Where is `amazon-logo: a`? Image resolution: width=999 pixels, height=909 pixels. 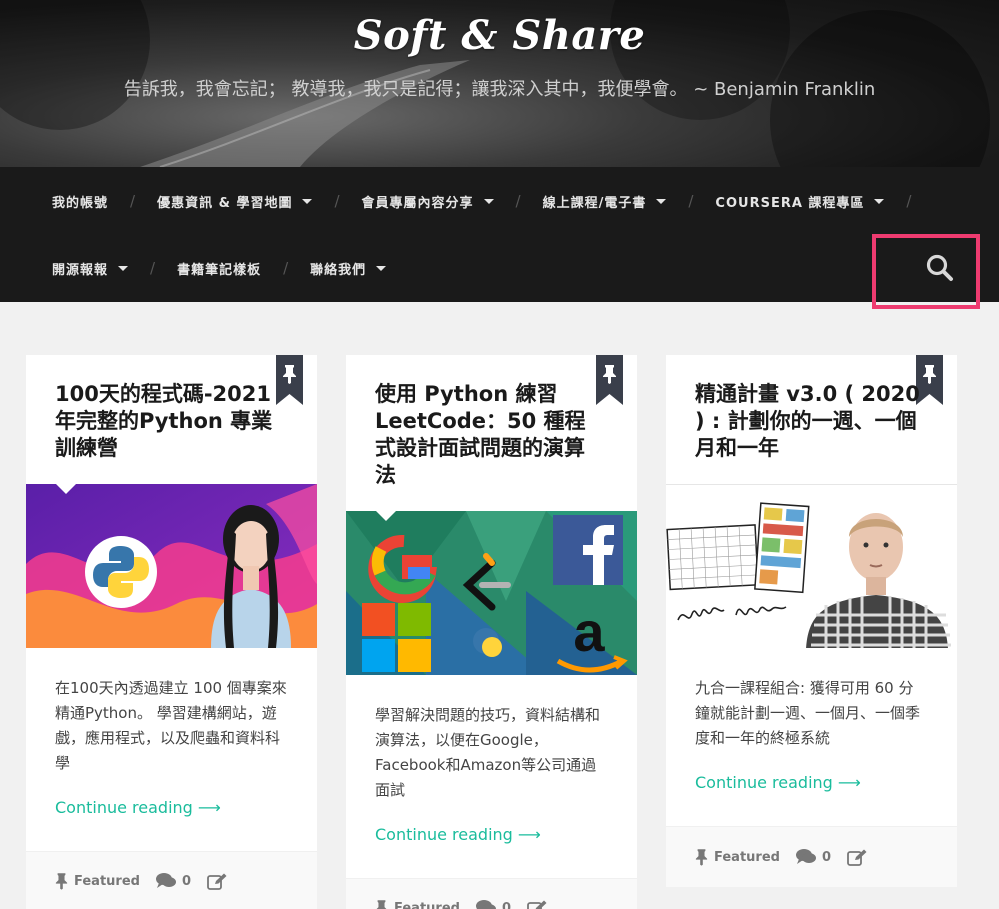 amazon-logo: a is located at coordinates (589, 631).